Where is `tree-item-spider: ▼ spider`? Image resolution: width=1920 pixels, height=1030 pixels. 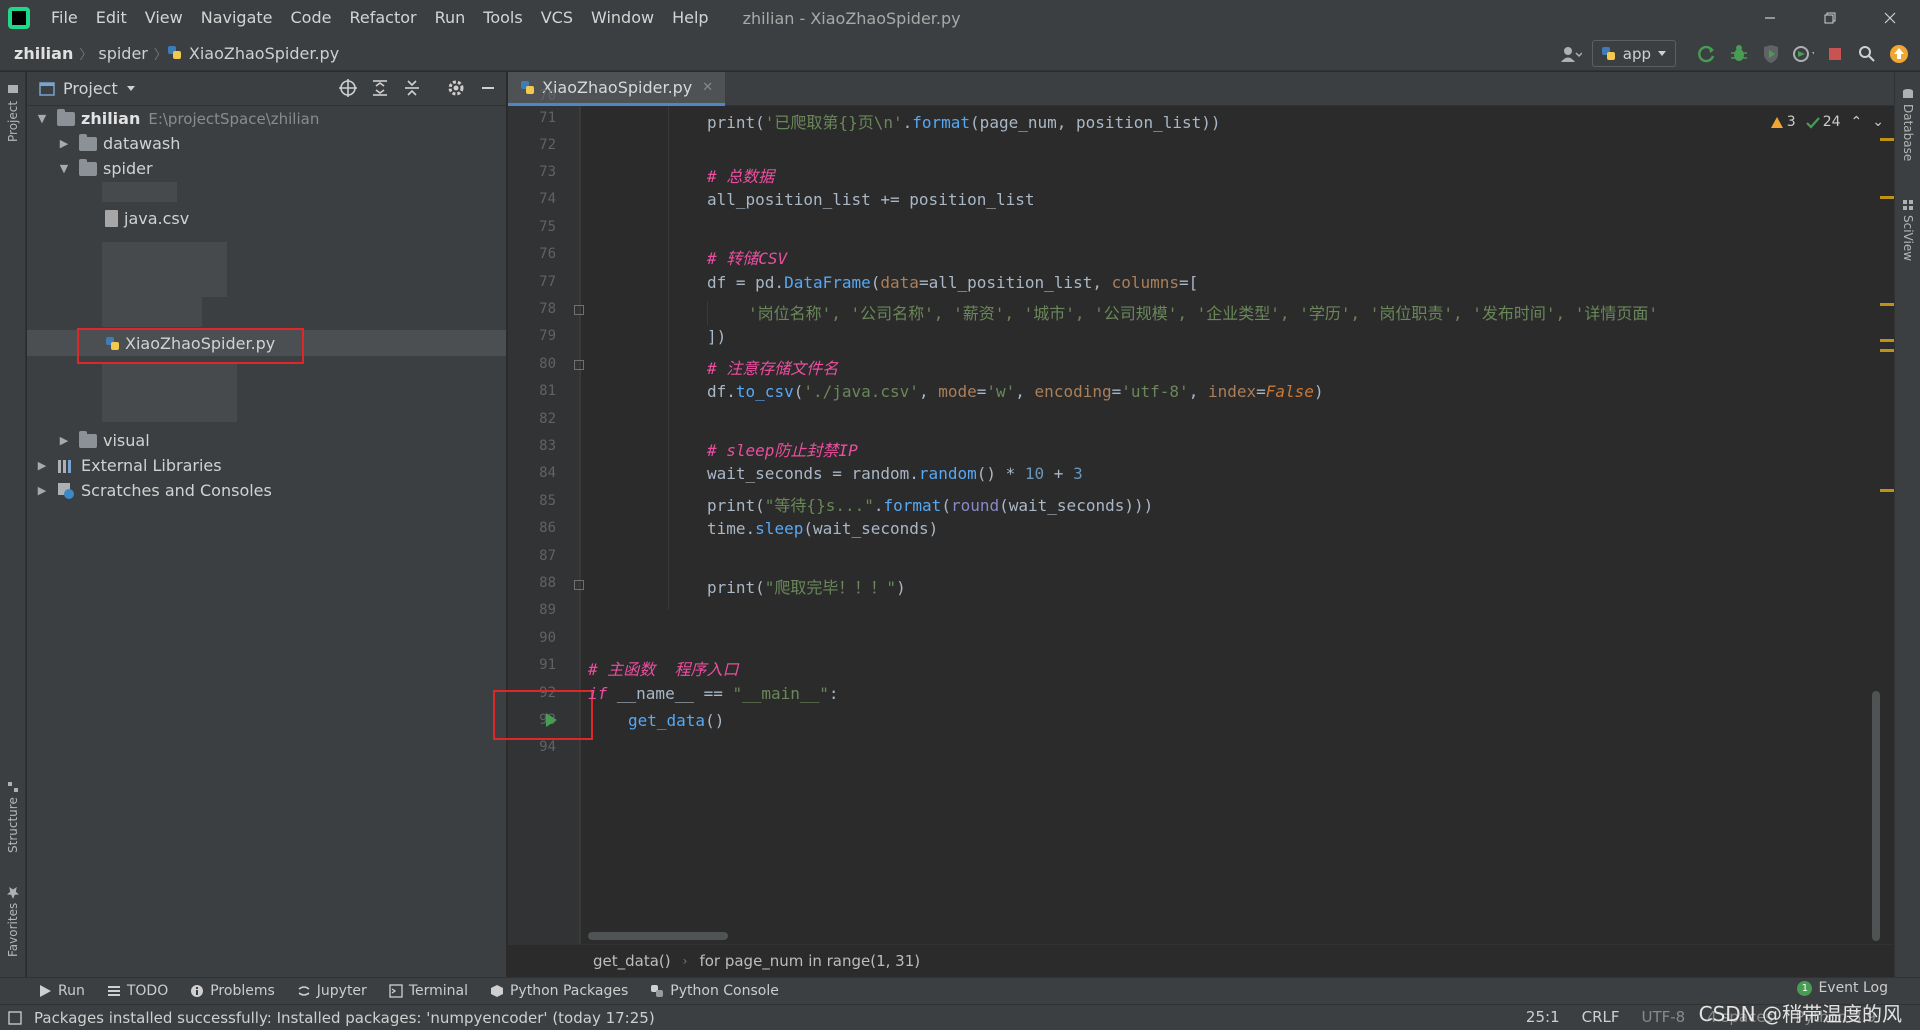
tree-item-spider: ▼ spider is located at coordinates (105, 168).